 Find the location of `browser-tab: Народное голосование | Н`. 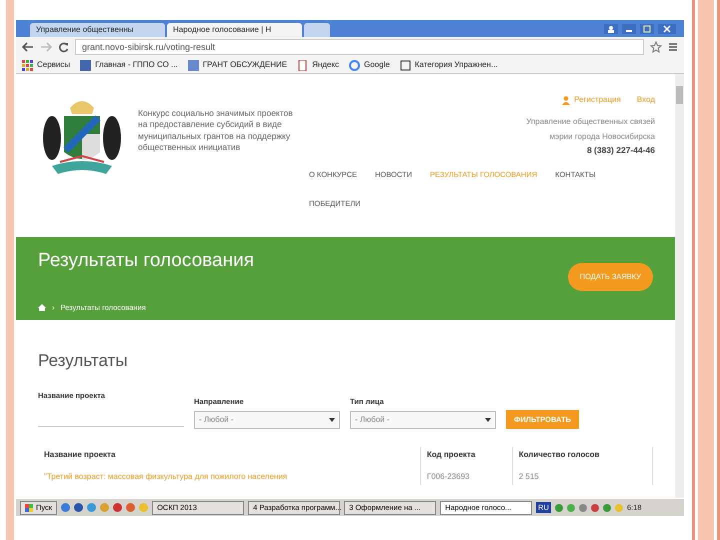

browser-tab: Народное голосование | Н is located at coordinates (234, 30).